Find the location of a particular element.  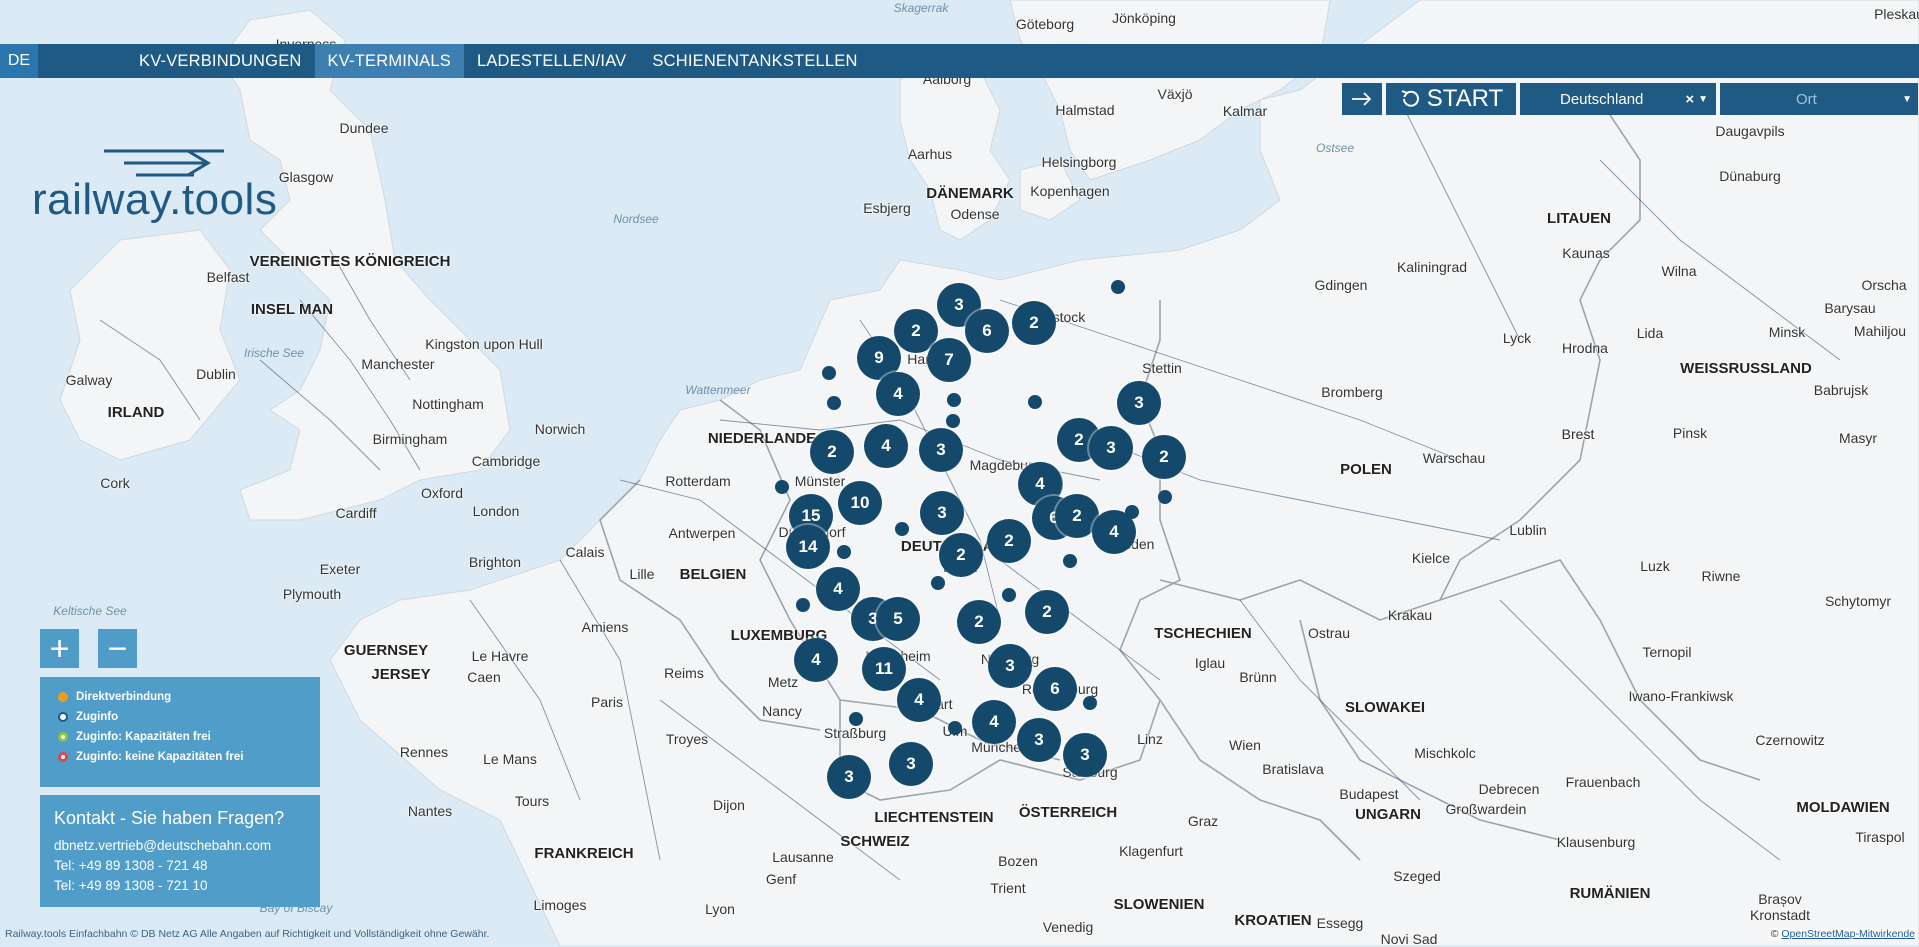

nav-ladestellen: LADESTELLEN/IAV is located at coordinates (551, 61).